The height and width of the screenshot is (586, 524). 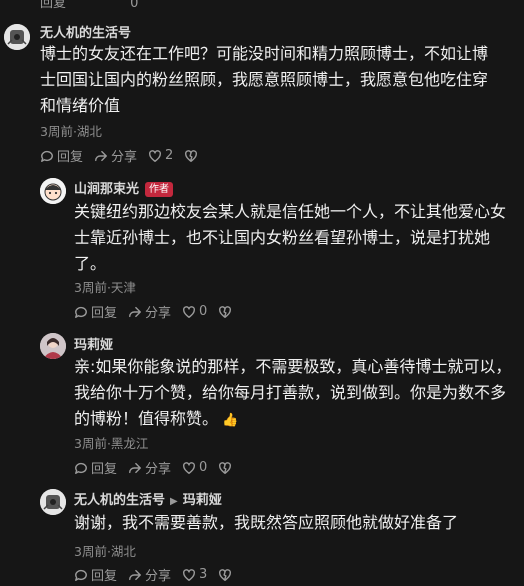 I want to click on comment-actions: 回复 分享 2, so click(x=119, y=155).